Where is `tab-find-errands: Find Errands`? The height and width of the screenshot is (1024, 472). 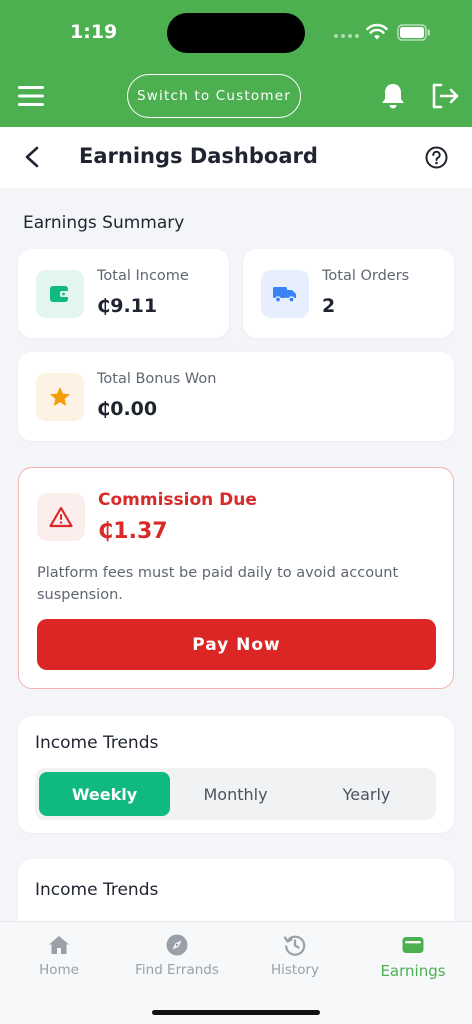 tab-find-errands: Find Errands is located at coordinates (177, 957).